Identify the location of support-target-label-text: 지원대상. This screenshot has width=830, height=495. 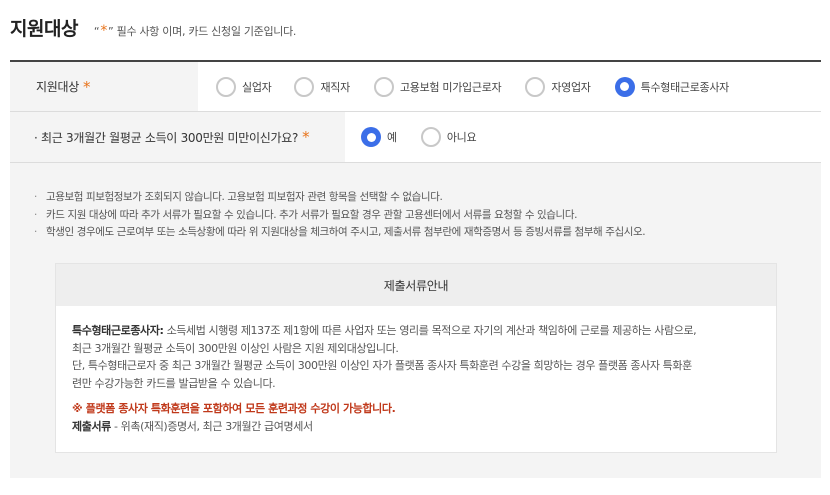
(57, 87).